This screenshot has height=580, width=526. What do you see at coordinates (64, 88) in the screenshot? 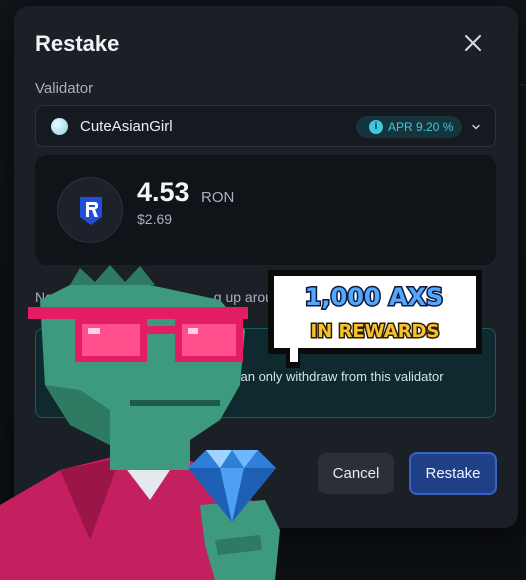
I see `validator-label: Validator` at bounding box center [64, 88].